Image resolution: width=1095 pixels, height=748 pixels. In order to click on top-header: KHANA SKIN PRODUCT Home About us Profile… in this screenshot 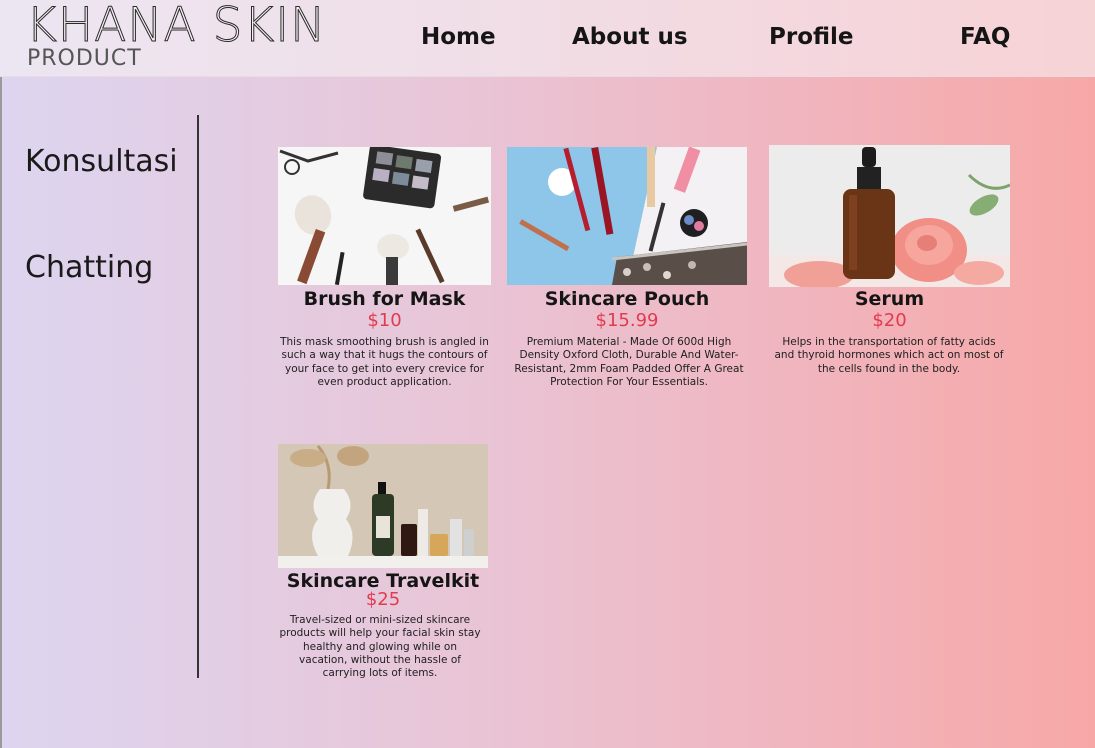, I will do `click(547, 38)`.